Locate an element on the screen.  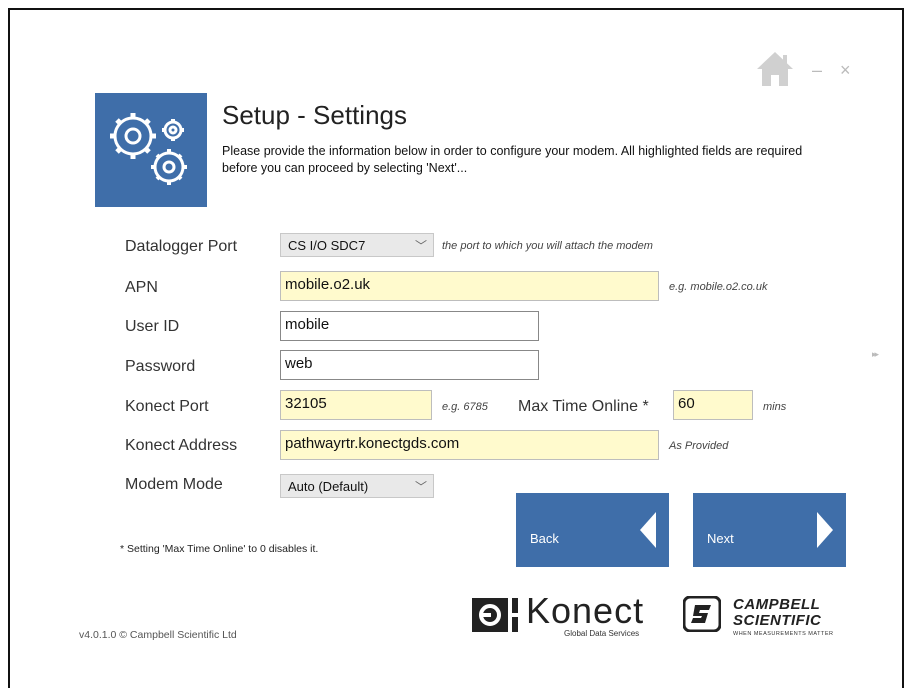
konect-port-field: 32105 is located at coordinates (356, 405).